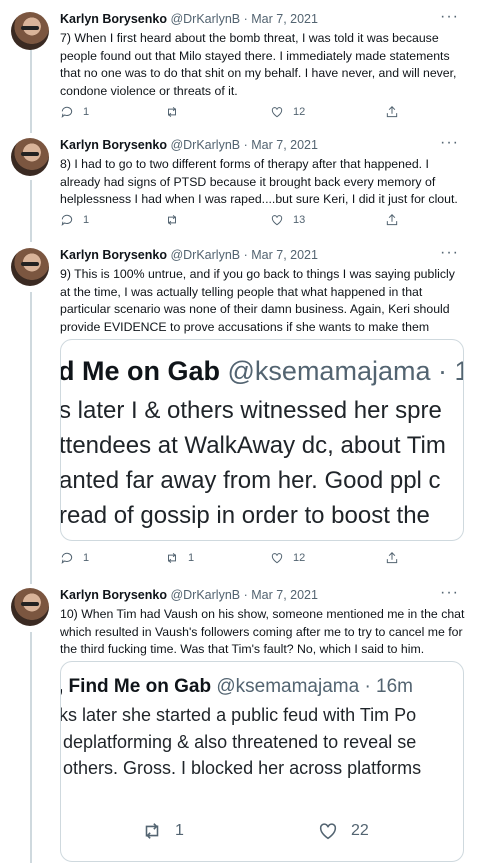  Describe the element at coordinates (345, 371) in the screenshot. I see `quoted-handle: @ksemamajama · 18m` at that location.